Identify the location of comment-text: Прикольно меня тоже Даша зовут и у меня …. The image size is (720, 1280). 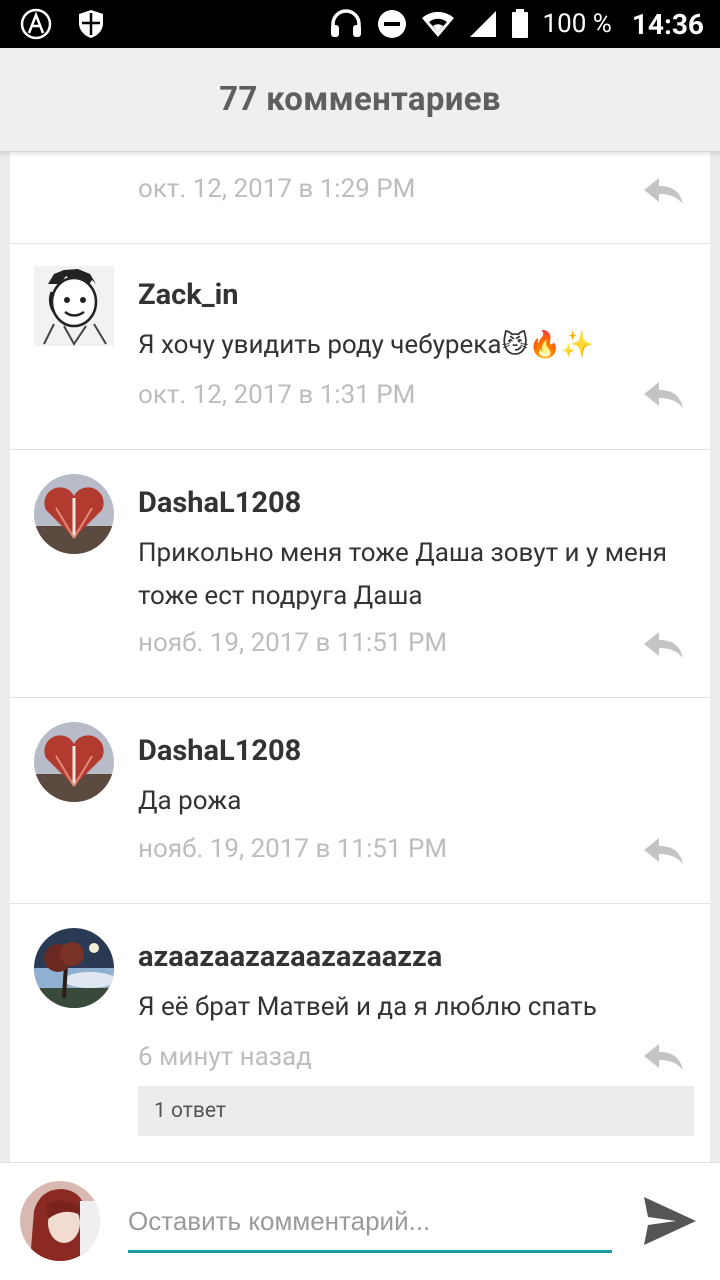
(403, 574).